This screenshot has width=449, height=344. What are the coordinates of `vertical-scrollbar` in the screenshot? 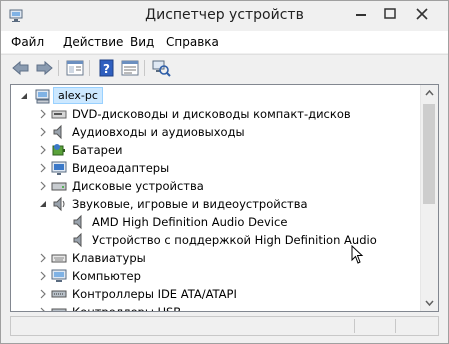 It's located at (429, 198).